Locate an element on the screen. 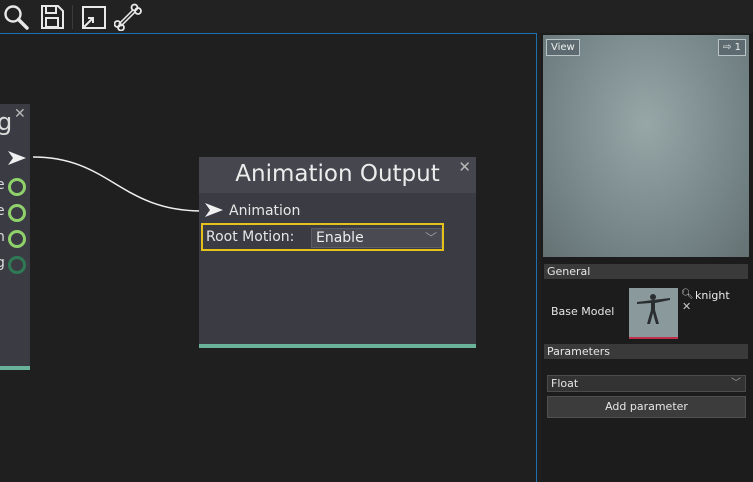 Image resolution: width=753 pixels, height=482 pixels. model-thumbnail is located at coordinates (653, 313).